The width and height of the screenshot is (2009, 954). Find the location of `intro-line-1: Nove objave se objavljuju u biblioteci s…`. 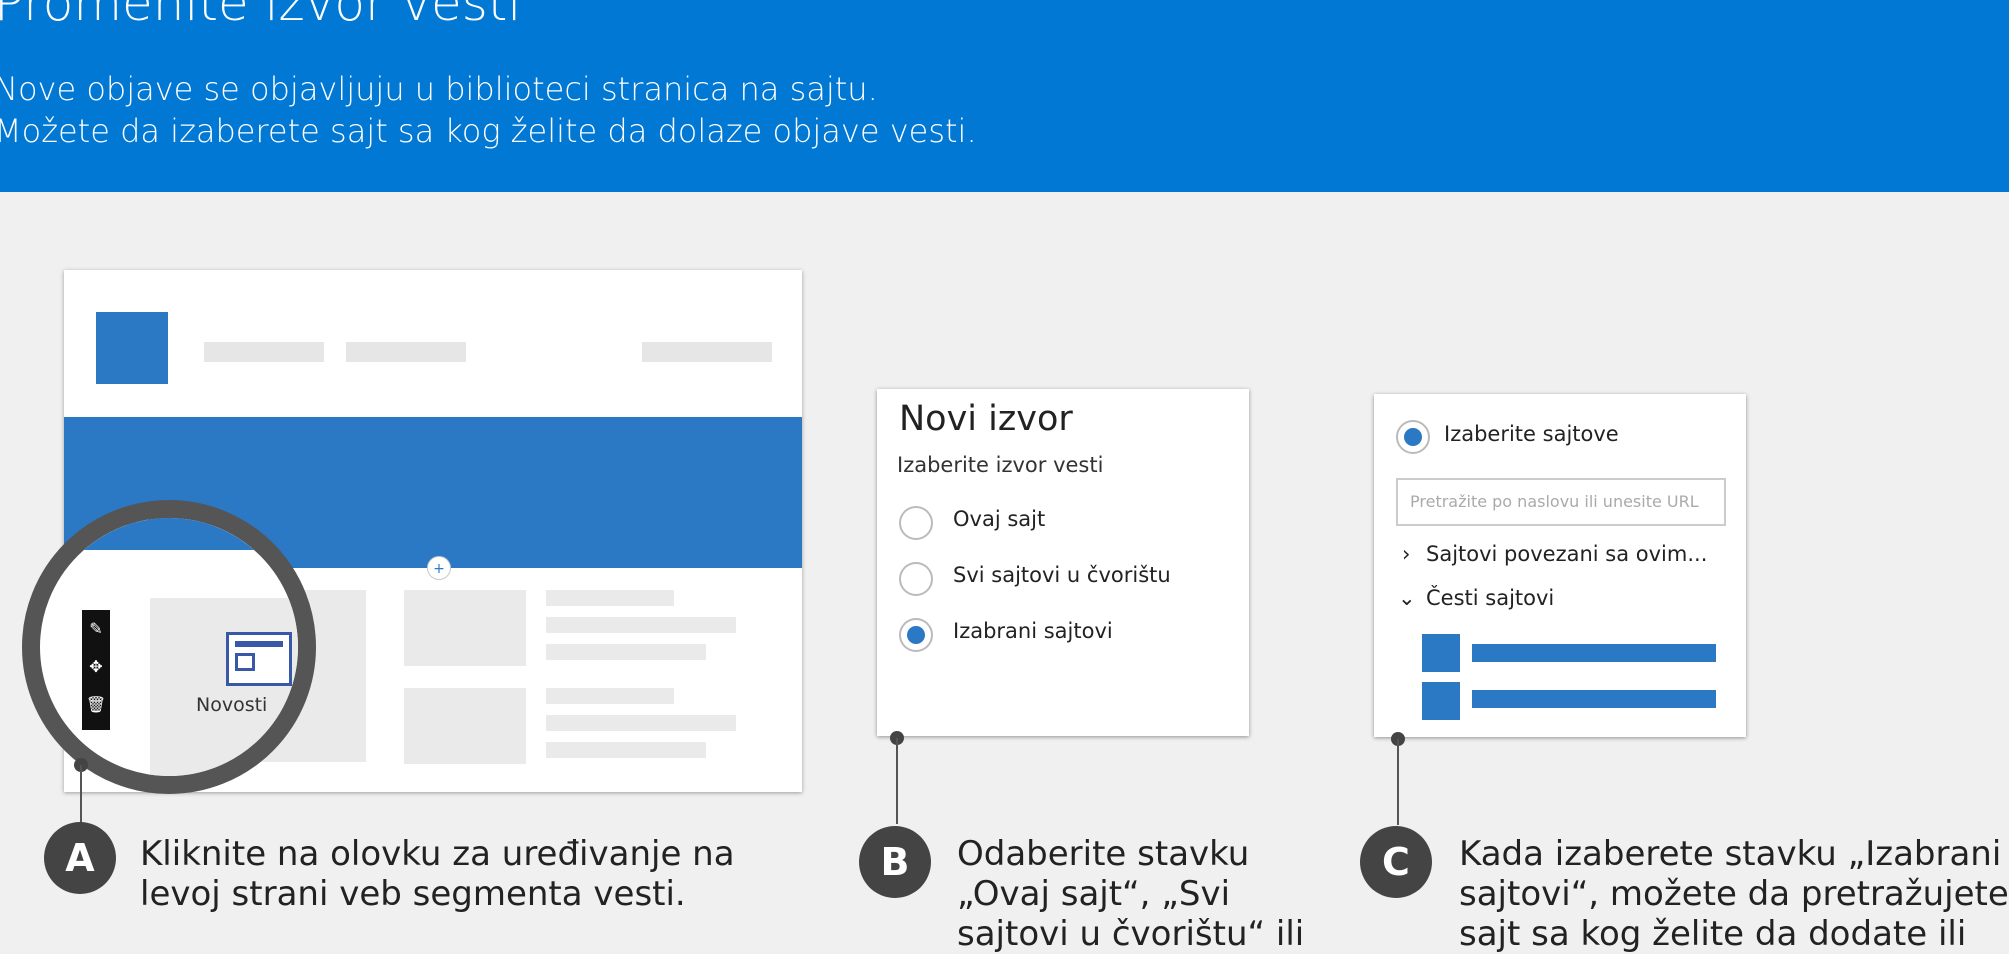

intro-line-1: Nove objave se objavljuju u biblioteci s… is located at coordinates (439, 89).